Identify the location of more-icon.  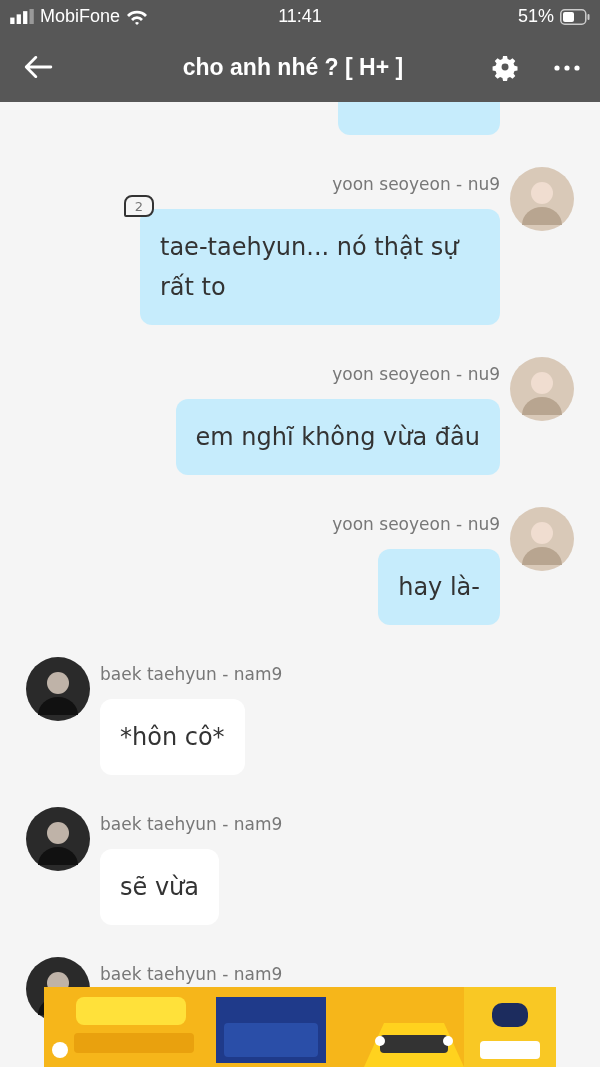
(567, 67).